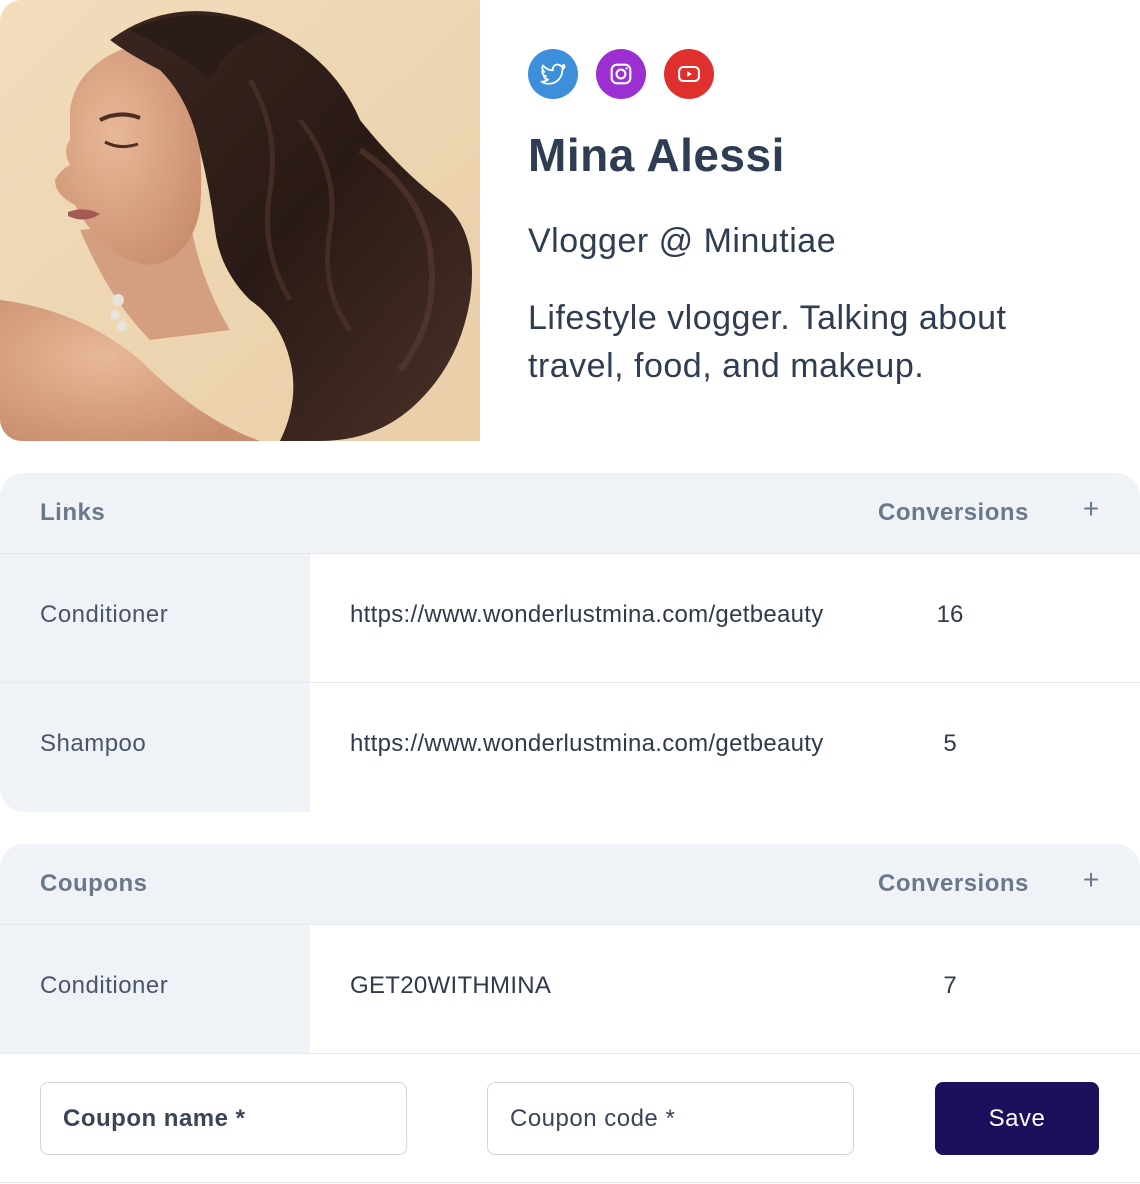 The image size is (1140, 1184). I want to click on twitter-button, so click(553, 74).